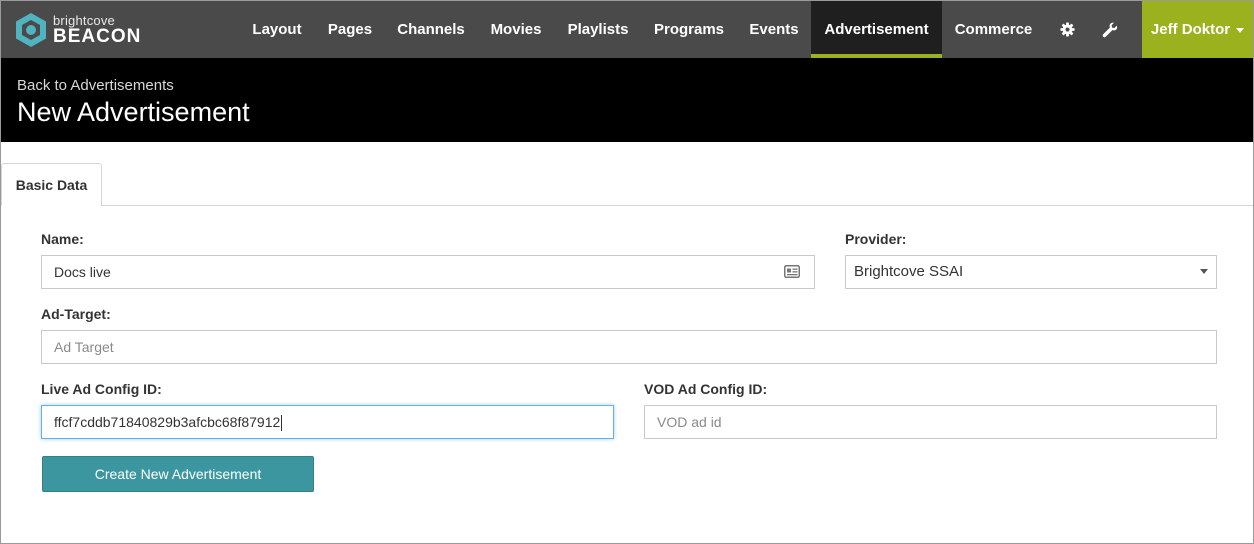  What do you see at coordinates (1031, 272) in the screenshot?
I see `provider-select: Brightcove SSAI` at bounding box center [1031, 272].